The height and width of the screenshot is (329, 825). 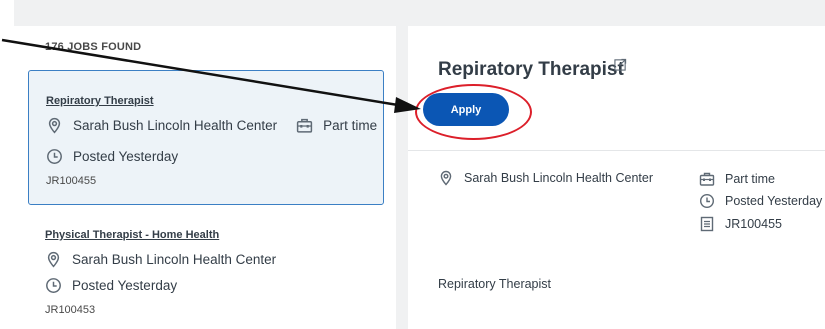 I want to click on annotation-circle, so click(x=473, y=112).